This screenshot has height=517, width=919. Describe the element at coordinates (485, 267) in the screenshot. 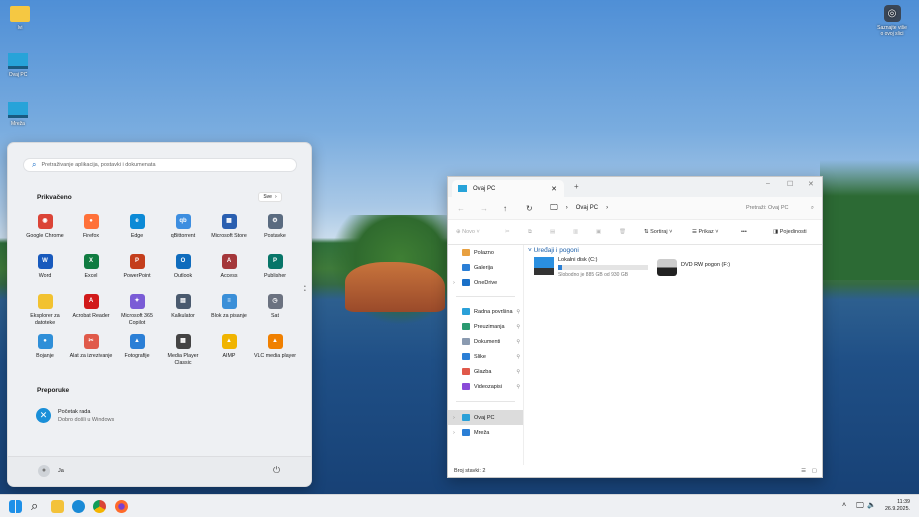

I see `nav-item: Galerija` at that location.